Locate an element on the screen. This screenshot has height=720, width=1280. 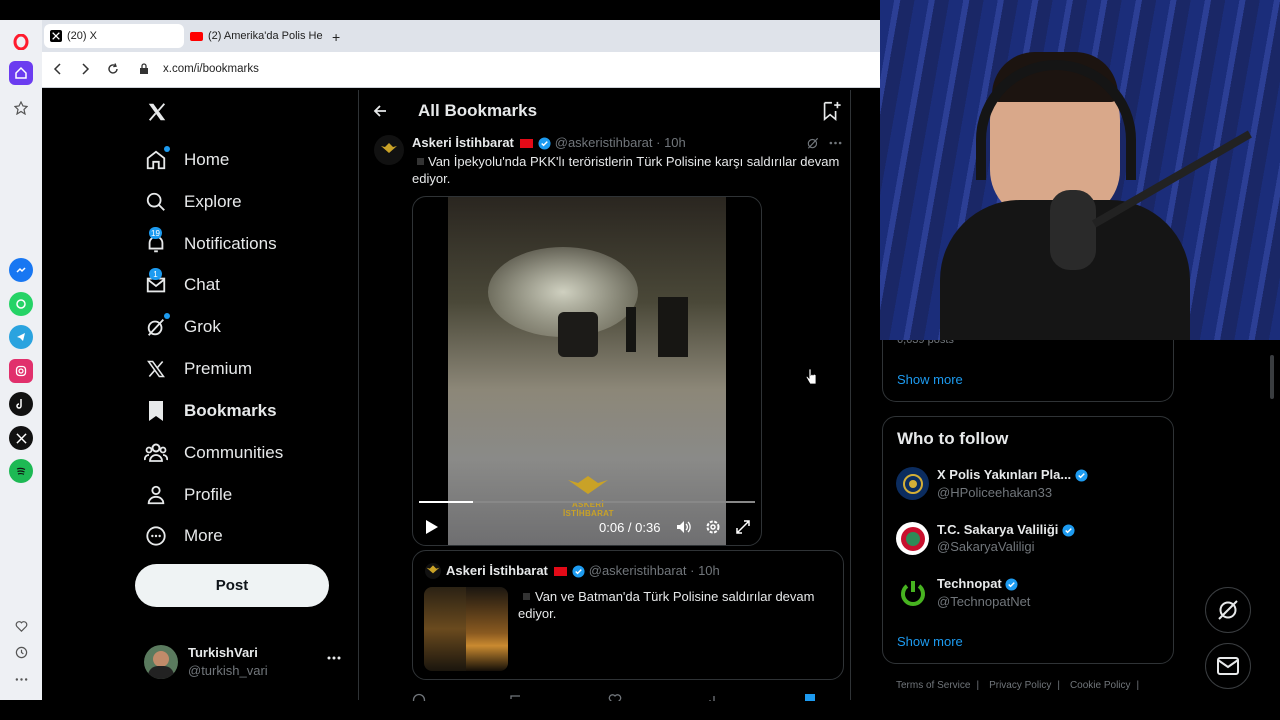
footer-link-cookie: Cookie Policy is located at coordinates (1100, 685).